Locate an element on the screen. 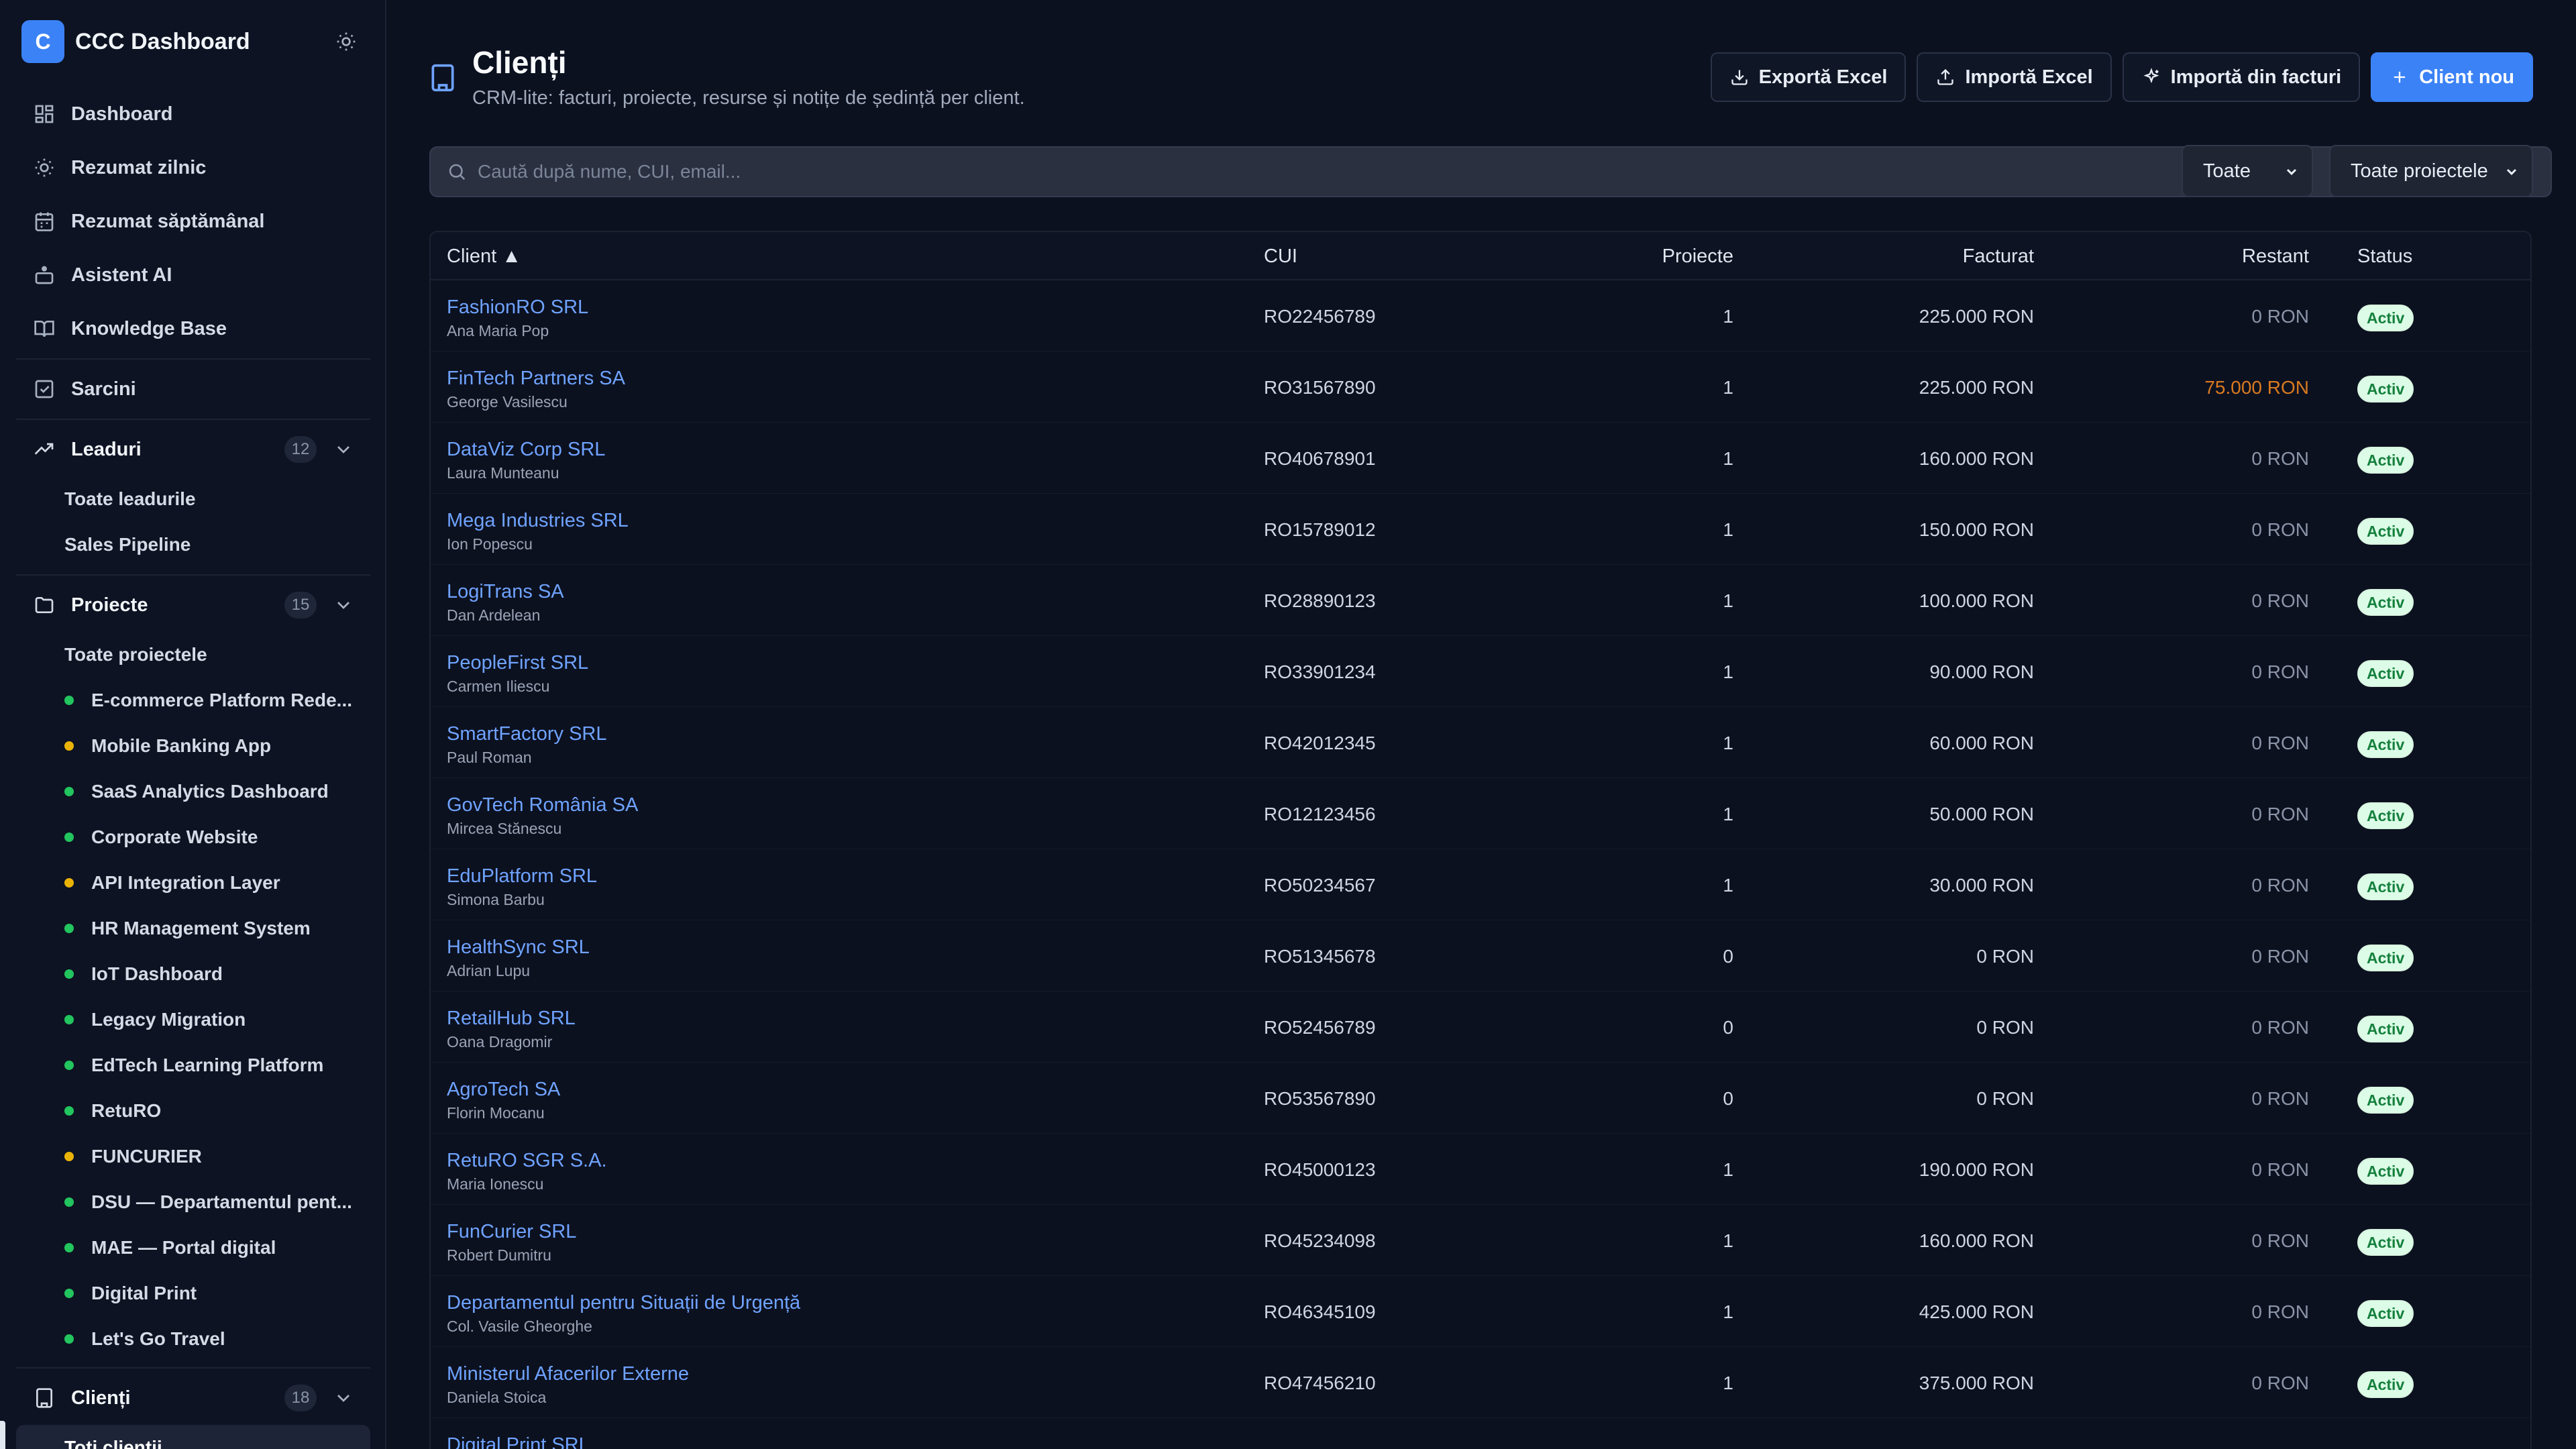 The image size is (2576, 1449). nav-group-label: Clienți is located at coordinates (101, 1398).